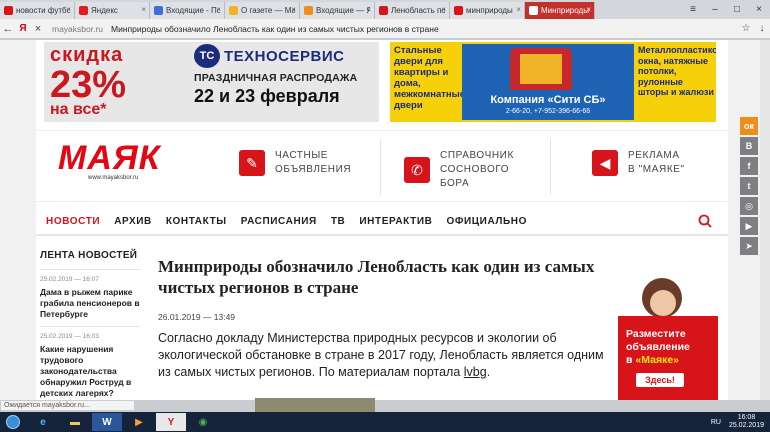 This screenshot has width=770, height=432. I want to click on download-icon: ↓, so click(762, 28).